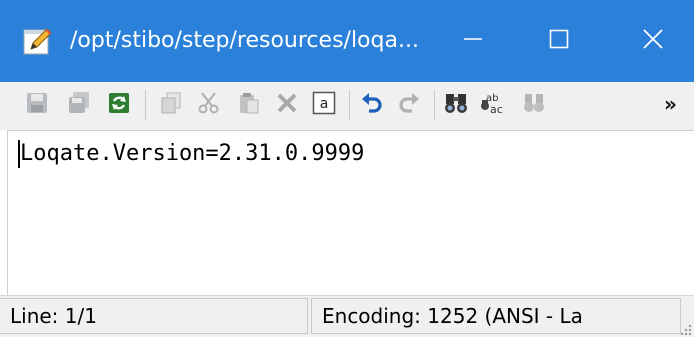 The height and width of the screenshot is (340, 694). What do you see at coordinates (496, 316) in the screenshot?
I see `encoding-indicator: Encoding: 1252 (ANSI - La` at bounding box center [496, 316].